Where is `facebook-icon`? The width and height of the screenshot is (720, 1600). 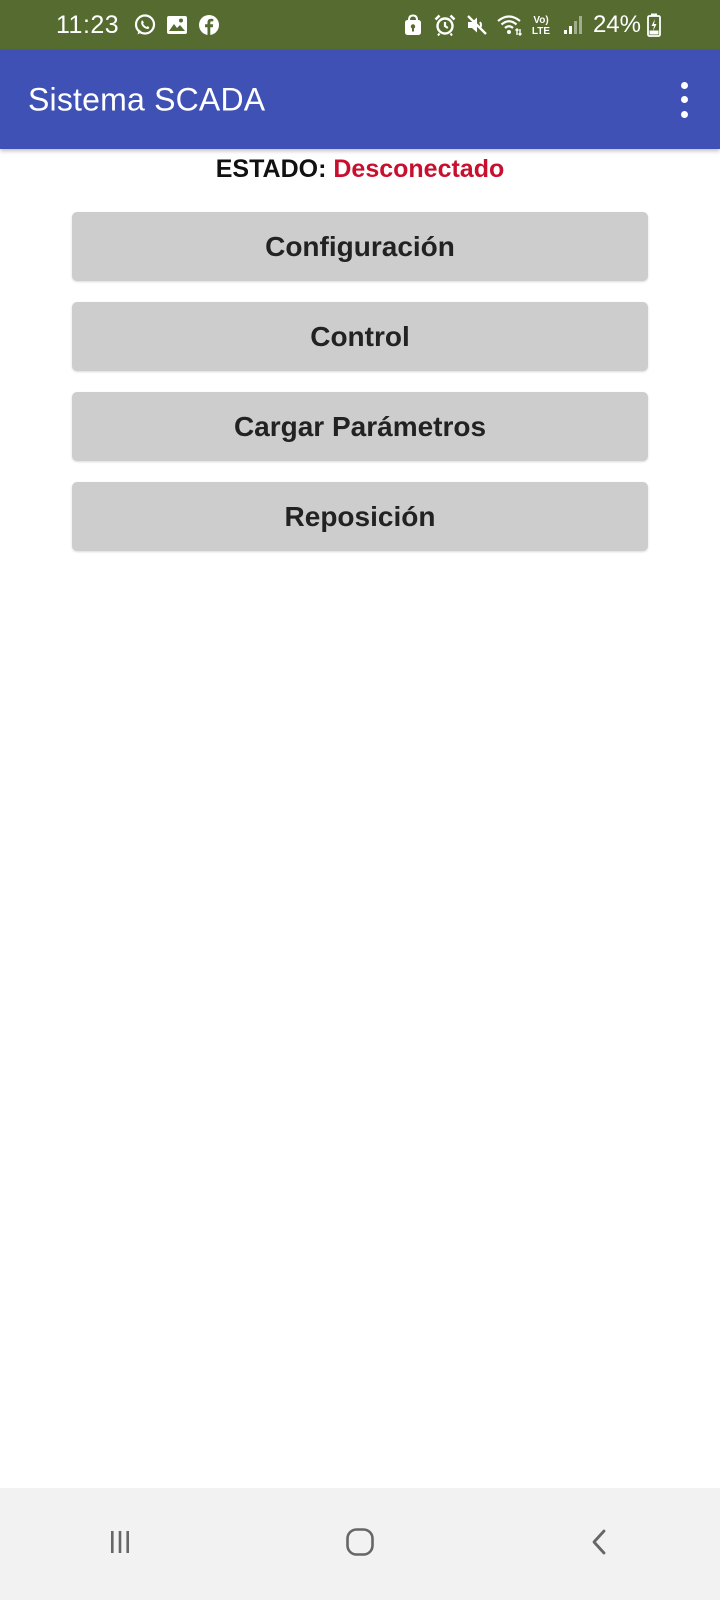 facebook-icon is located at coordinates (209, 25).